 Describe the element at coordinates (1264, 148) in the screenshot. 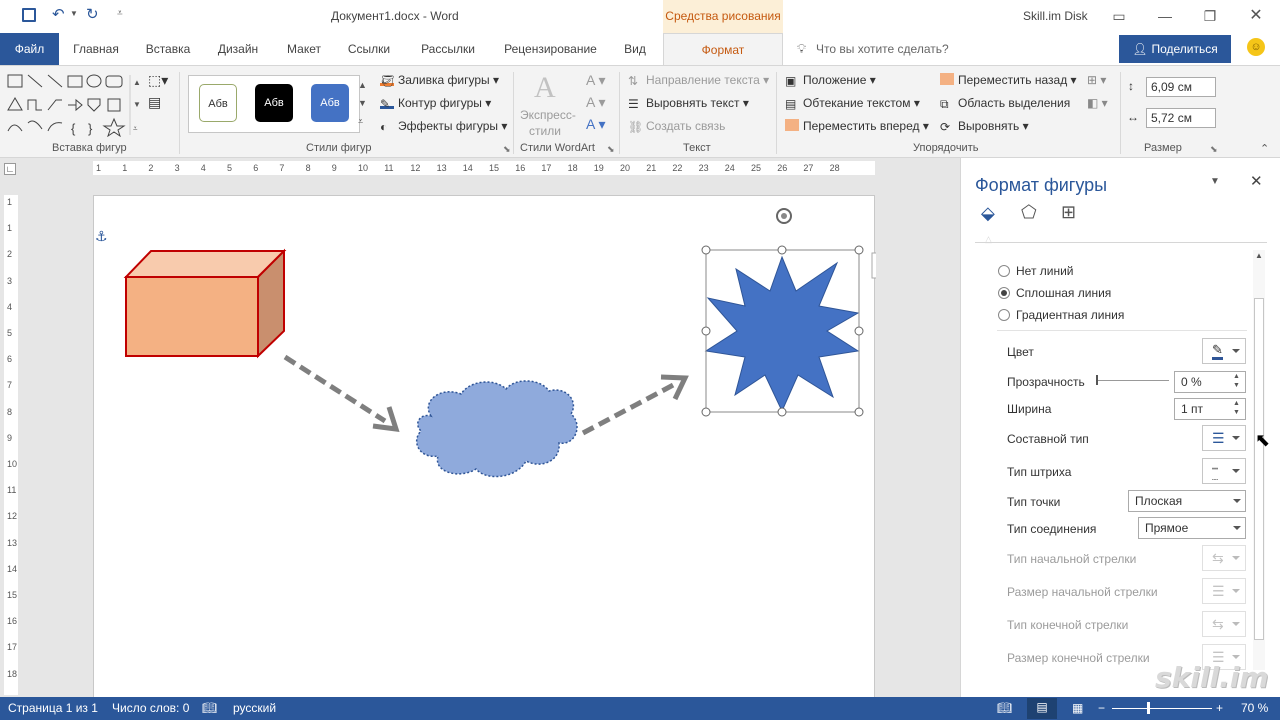

I see `collapse-ribbon-icon: ⌃` at that location.